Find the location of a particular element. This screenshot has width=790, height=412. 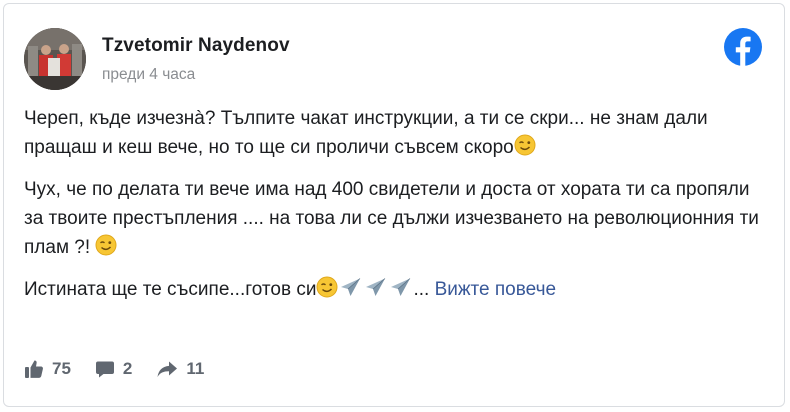

comments-stat: 2 is located at coordinates (113, 369).